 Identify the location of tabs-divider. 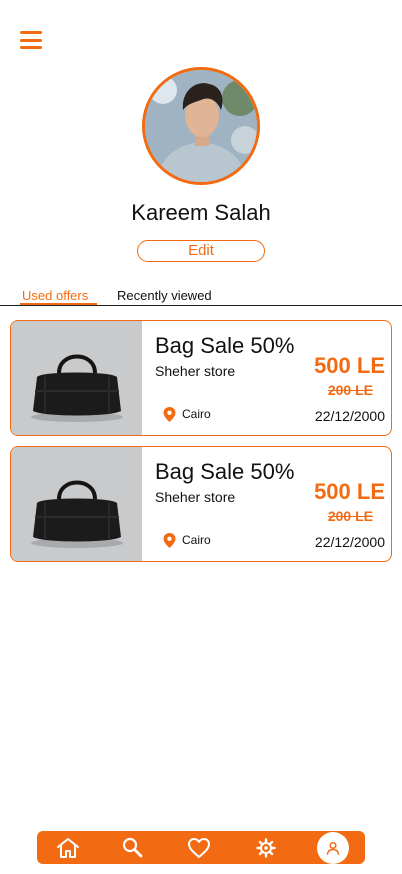
(201, 305).